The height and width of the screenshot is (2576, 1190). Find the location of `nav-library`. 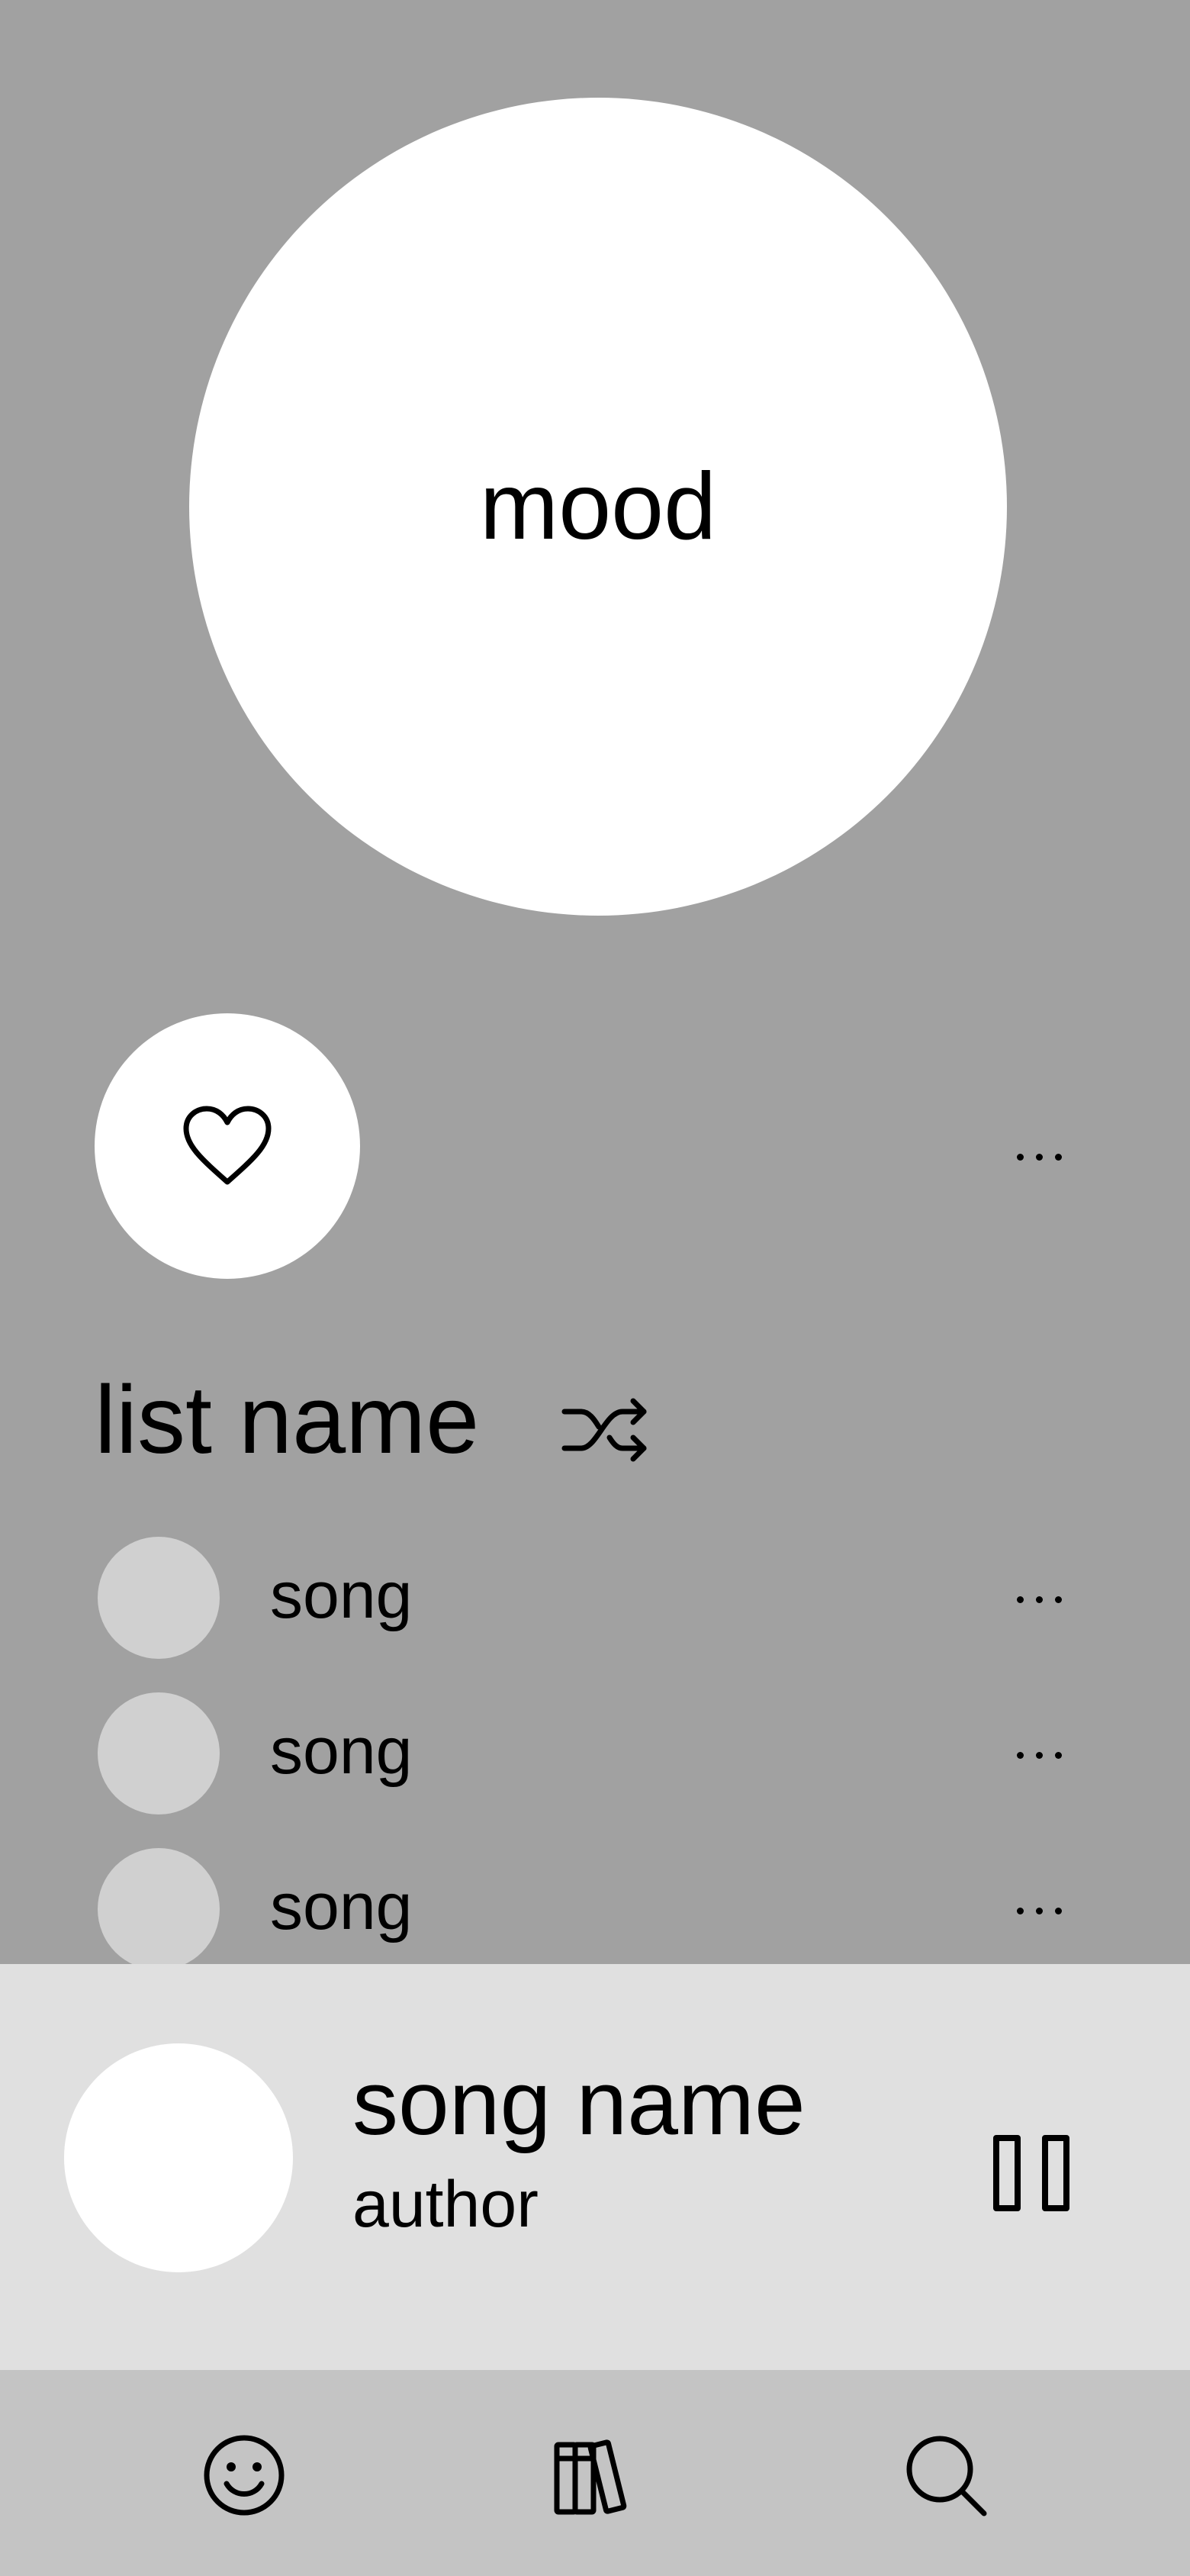

nav-library is located at coordinates (595, 2475).